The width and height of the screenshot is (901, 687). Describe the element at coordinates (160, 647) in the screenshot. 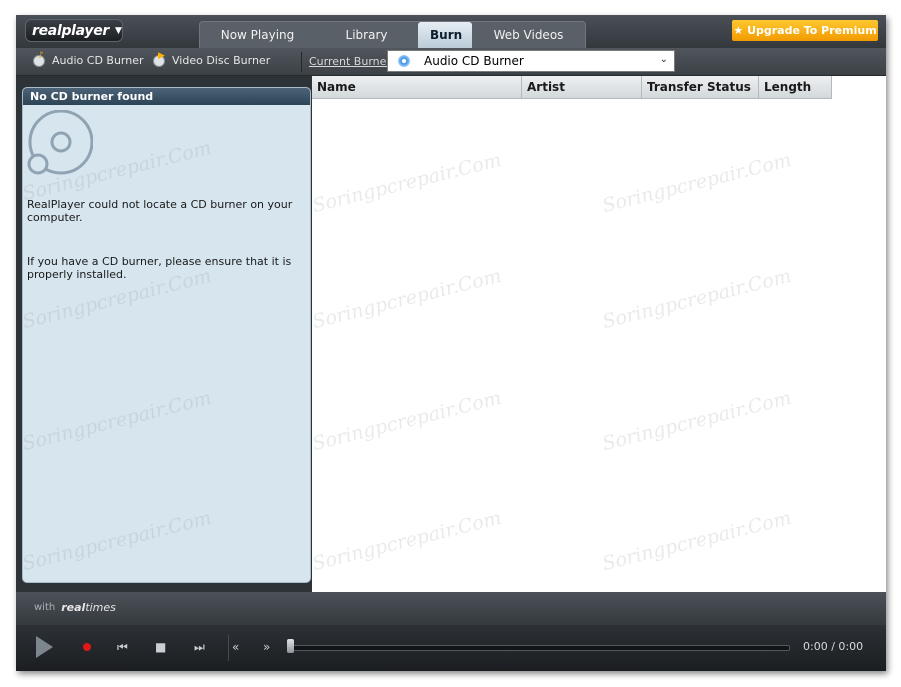

I see `stop-button: ■` at that location.